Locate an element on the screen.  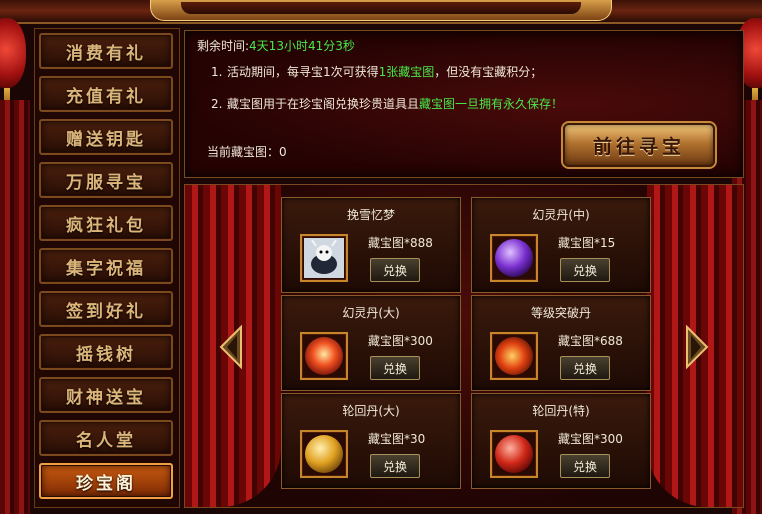
gold-orb-icon is located at coordinates (324, 454).